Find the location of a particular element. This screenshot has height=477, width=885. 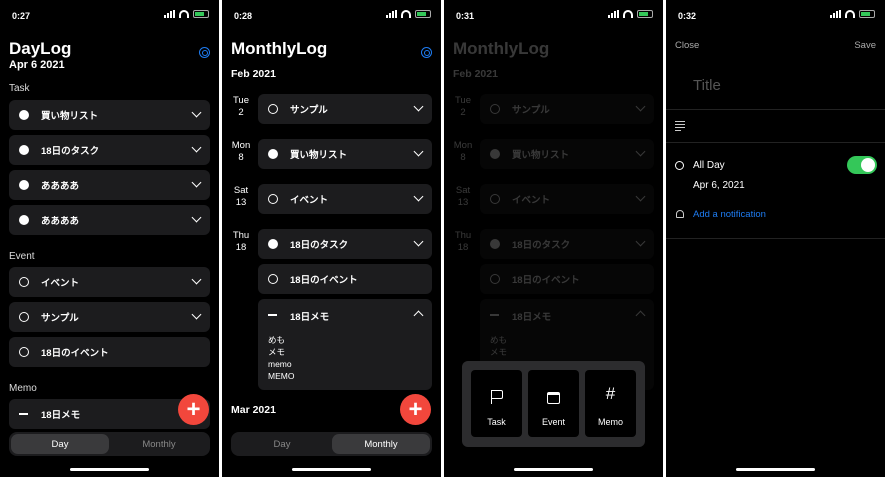

add-task-label: Task is located at coordinates (496, 422).